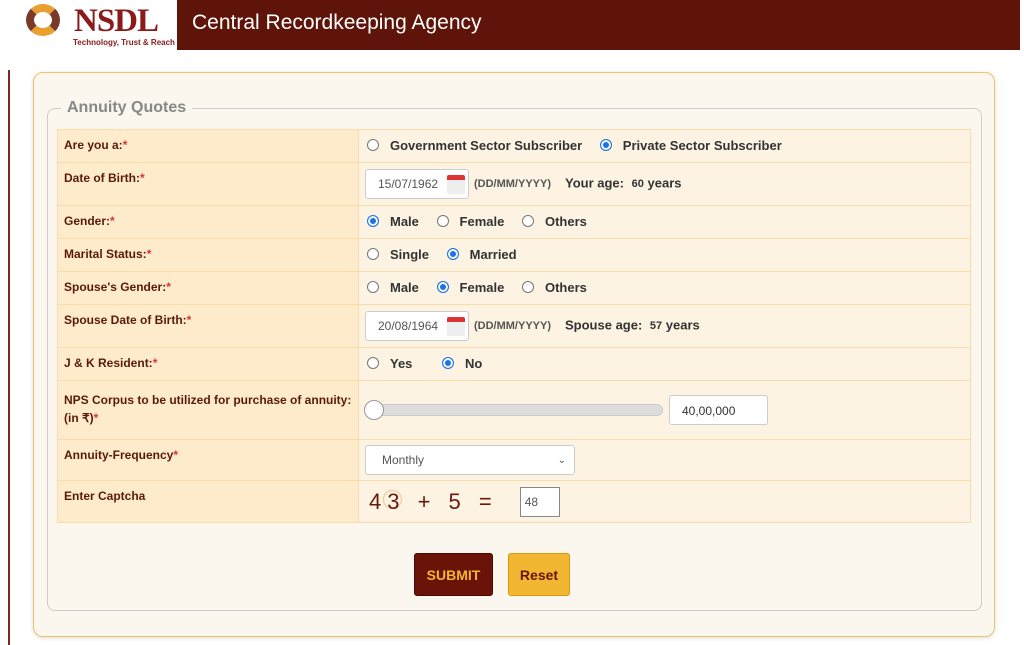  What do you see at coordinates (393, 221) in the screenshot?
I see `radio-gender-male: Male` at bounding box center [393, 221].